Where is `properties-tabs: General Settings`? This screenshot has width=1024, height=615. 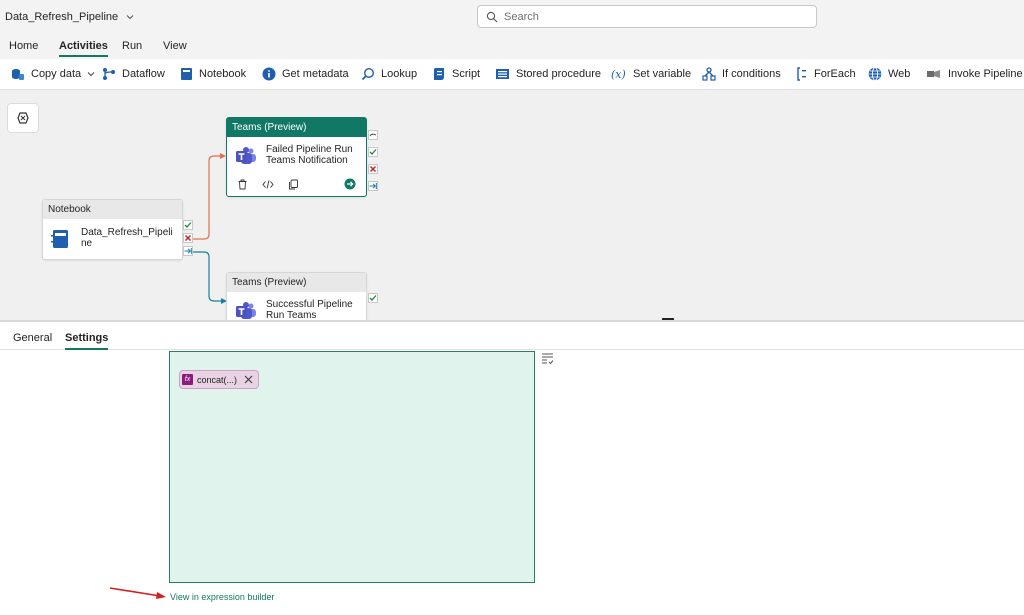
properties-tabs: General Settings is located at coordinates (512, 336).